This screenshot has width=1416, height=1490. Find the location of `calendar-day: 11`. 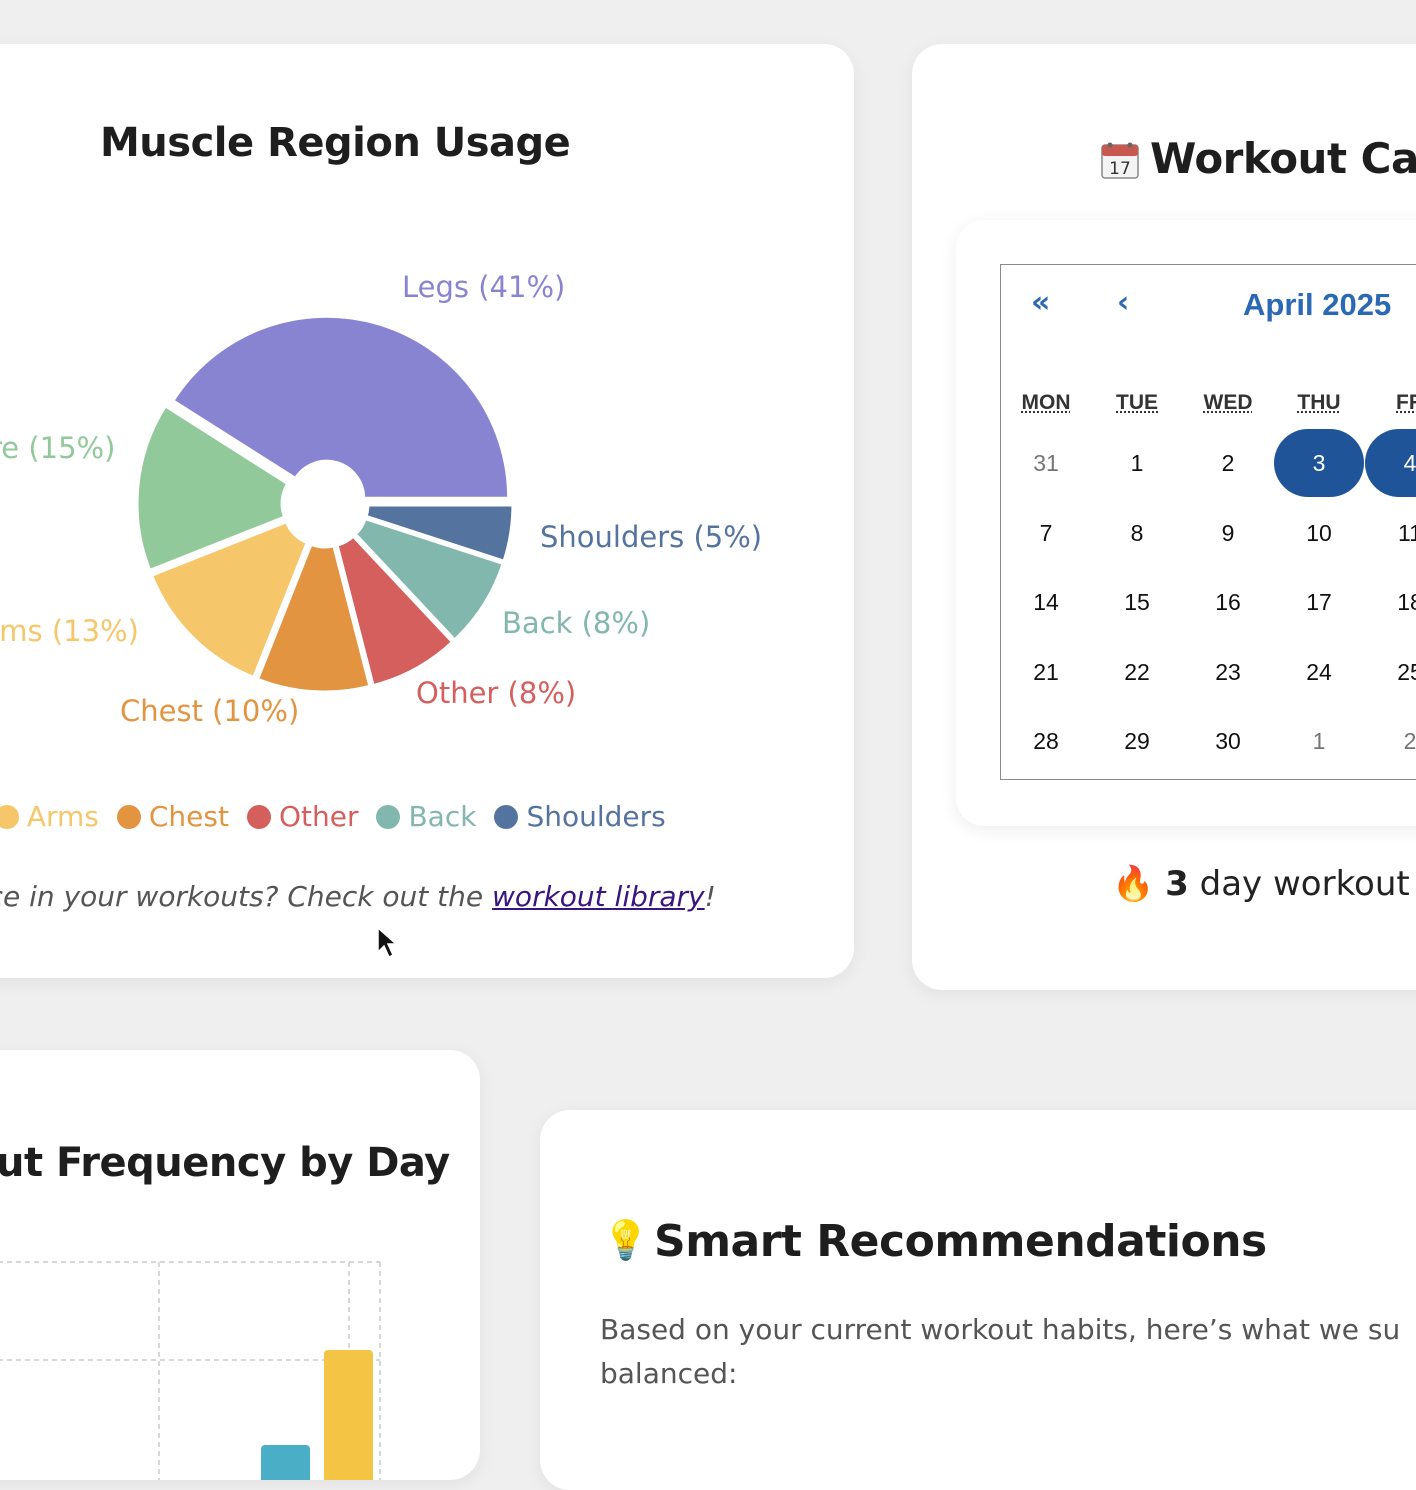

calendar-day: 11 is located at coordinates (1390, 533).